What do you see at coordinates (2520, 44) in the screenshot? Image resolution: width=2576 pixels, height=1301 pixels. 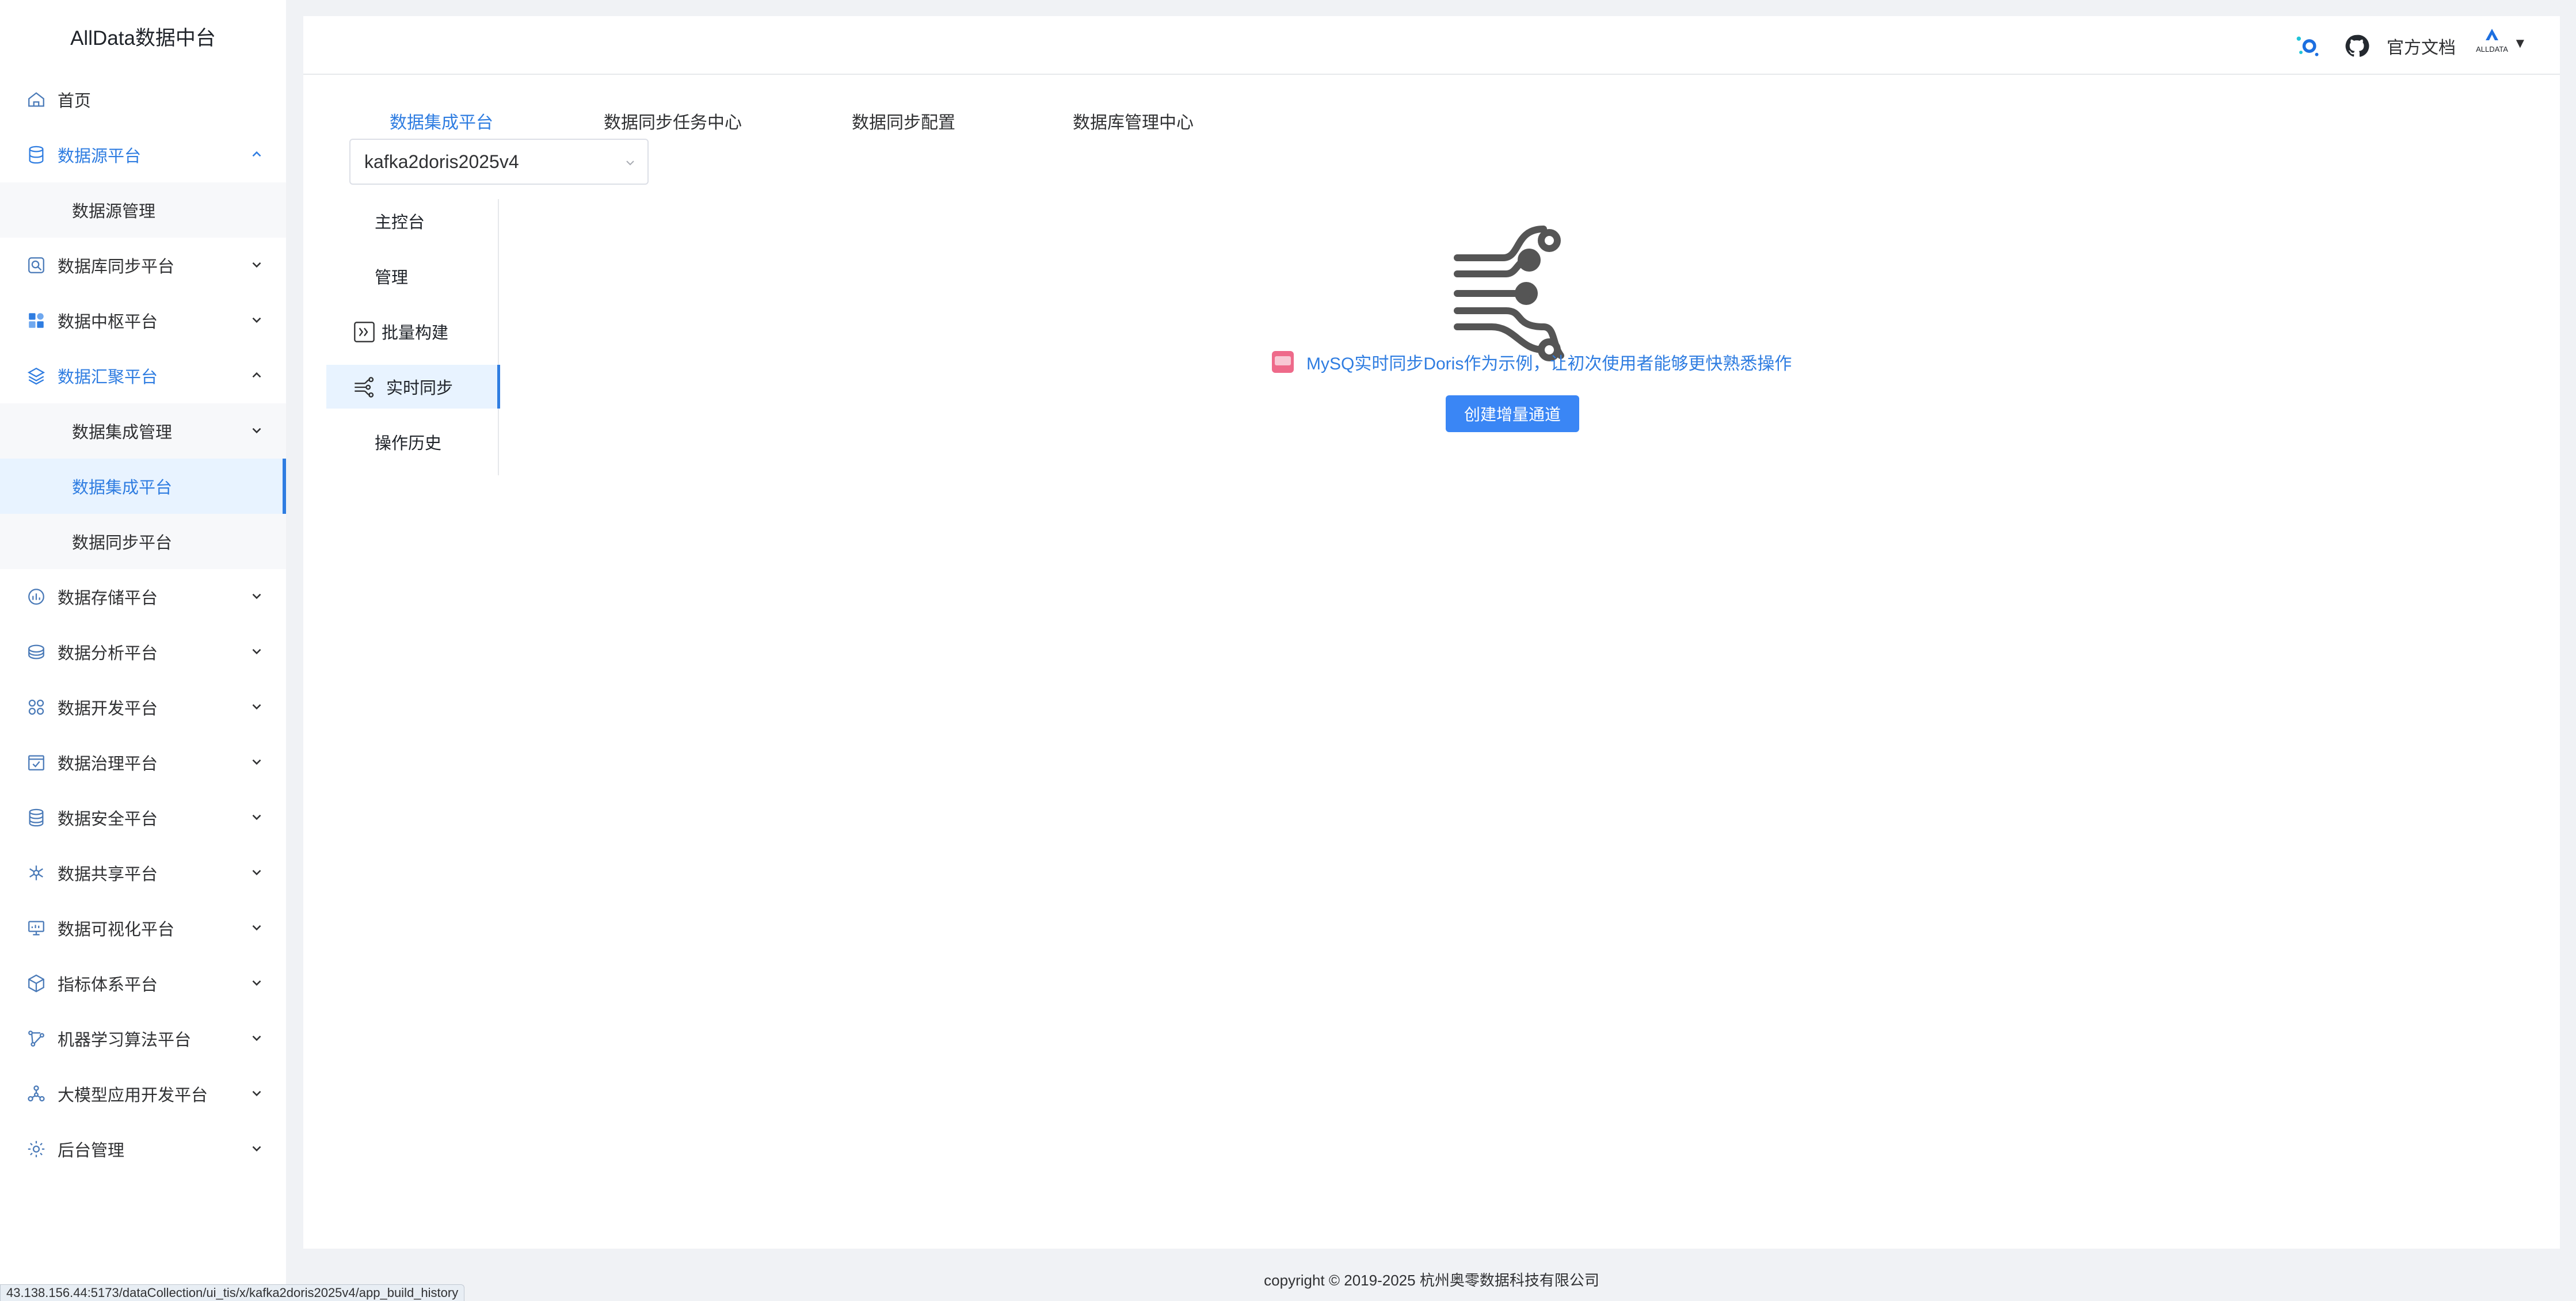 I see `caret-down-icon: ▼` at bounding box center [2520, 44].